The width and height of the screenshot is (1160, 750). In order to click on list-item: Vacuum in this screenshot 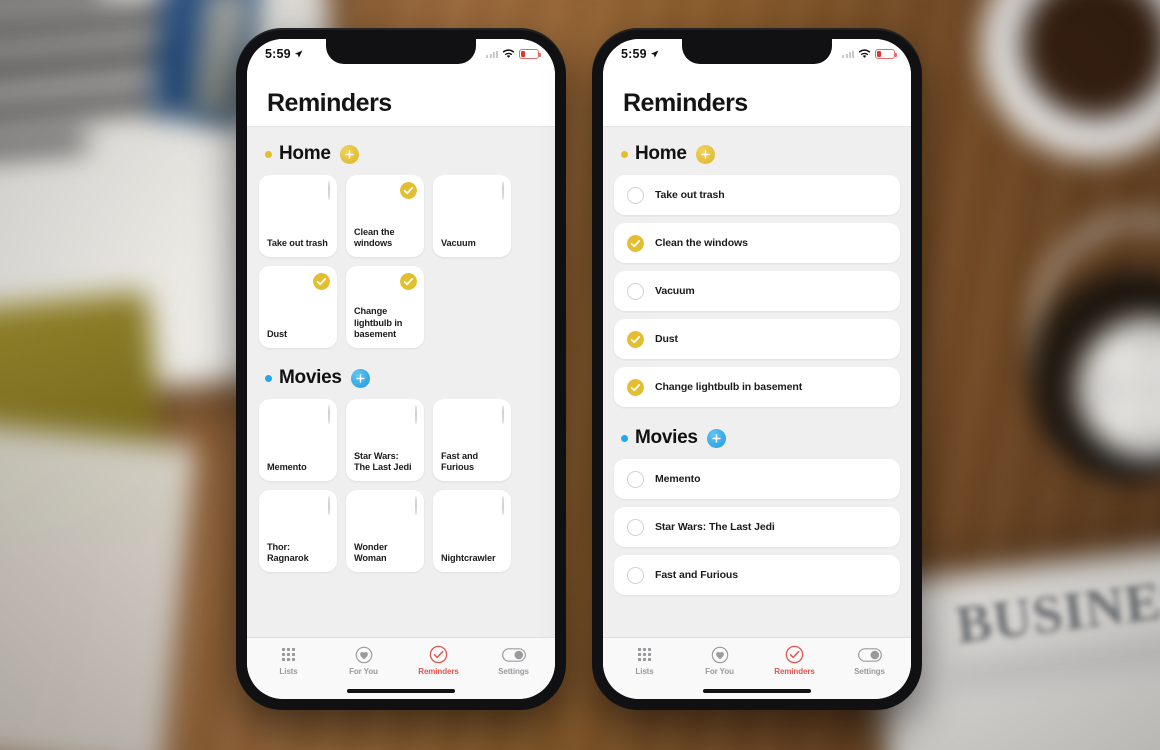, I will do `click(757, 291)`.